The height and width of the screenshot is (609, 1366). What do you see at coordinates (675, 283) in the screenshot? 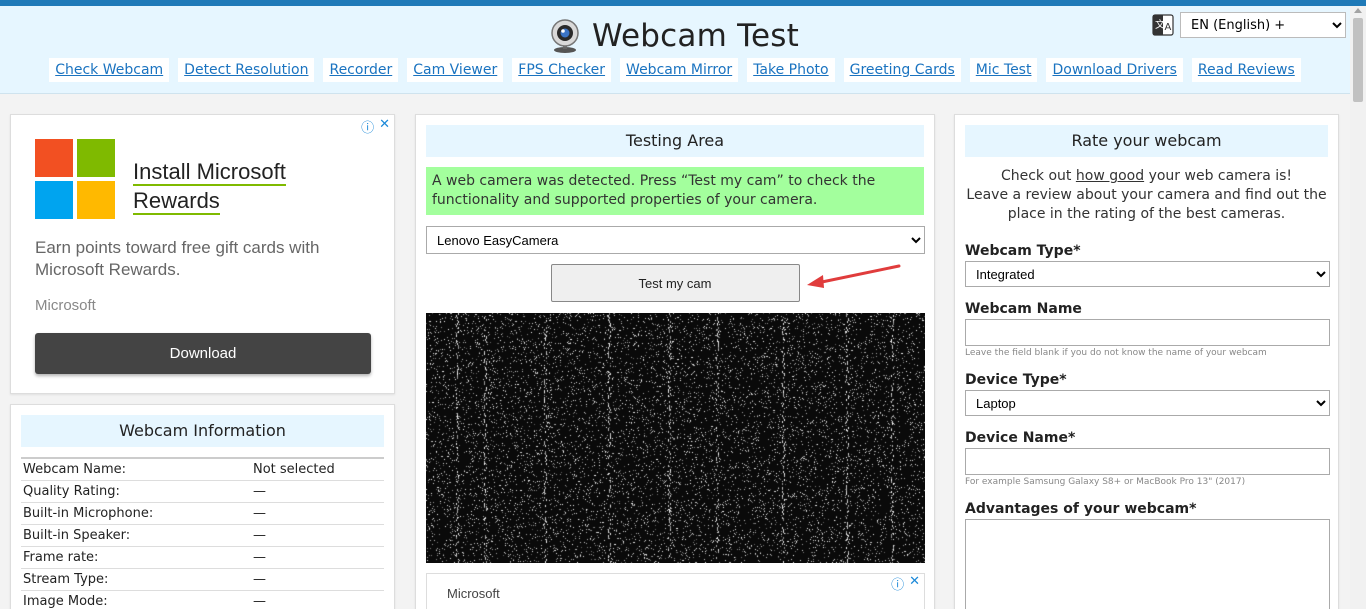
I see `test-my-cam-button: Test my cam` at bounding box center [675, 283].